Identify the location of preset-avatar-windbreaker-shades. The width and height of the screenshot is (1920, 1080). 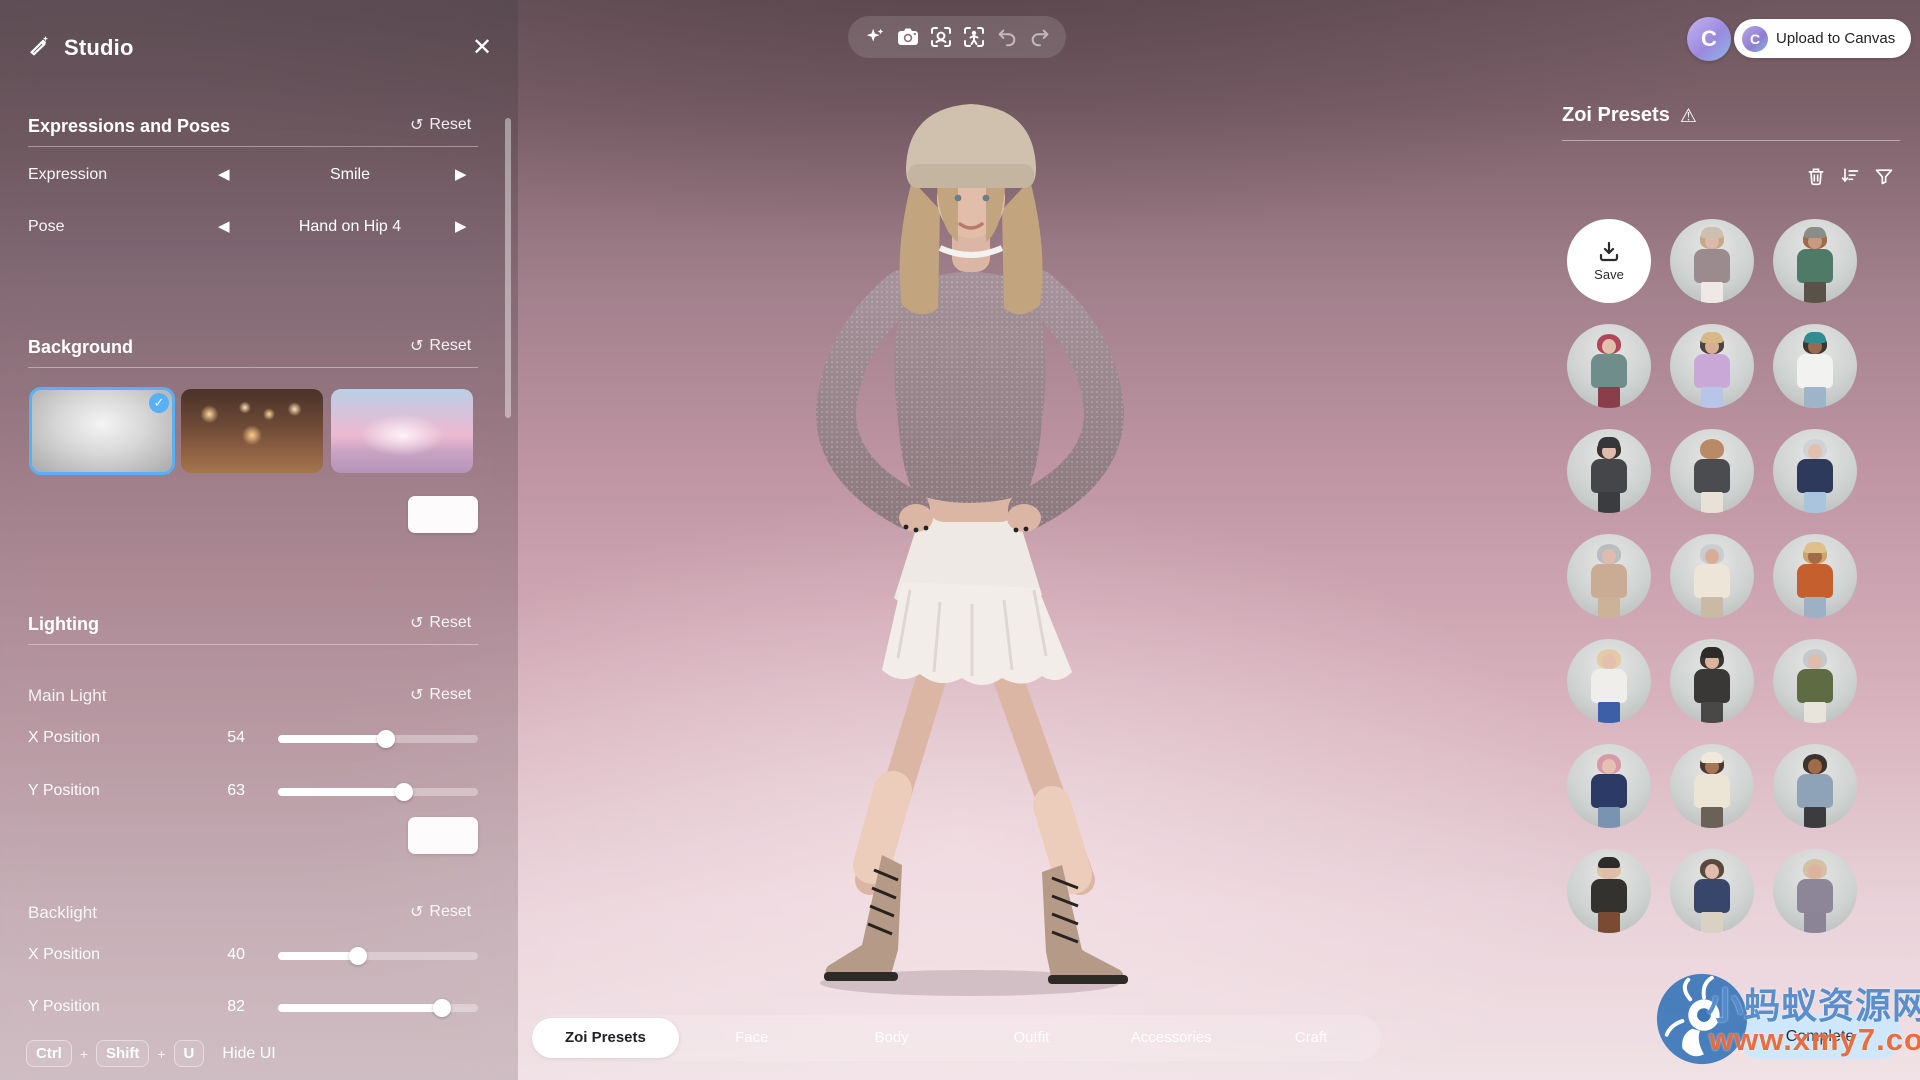
(1815, 891).